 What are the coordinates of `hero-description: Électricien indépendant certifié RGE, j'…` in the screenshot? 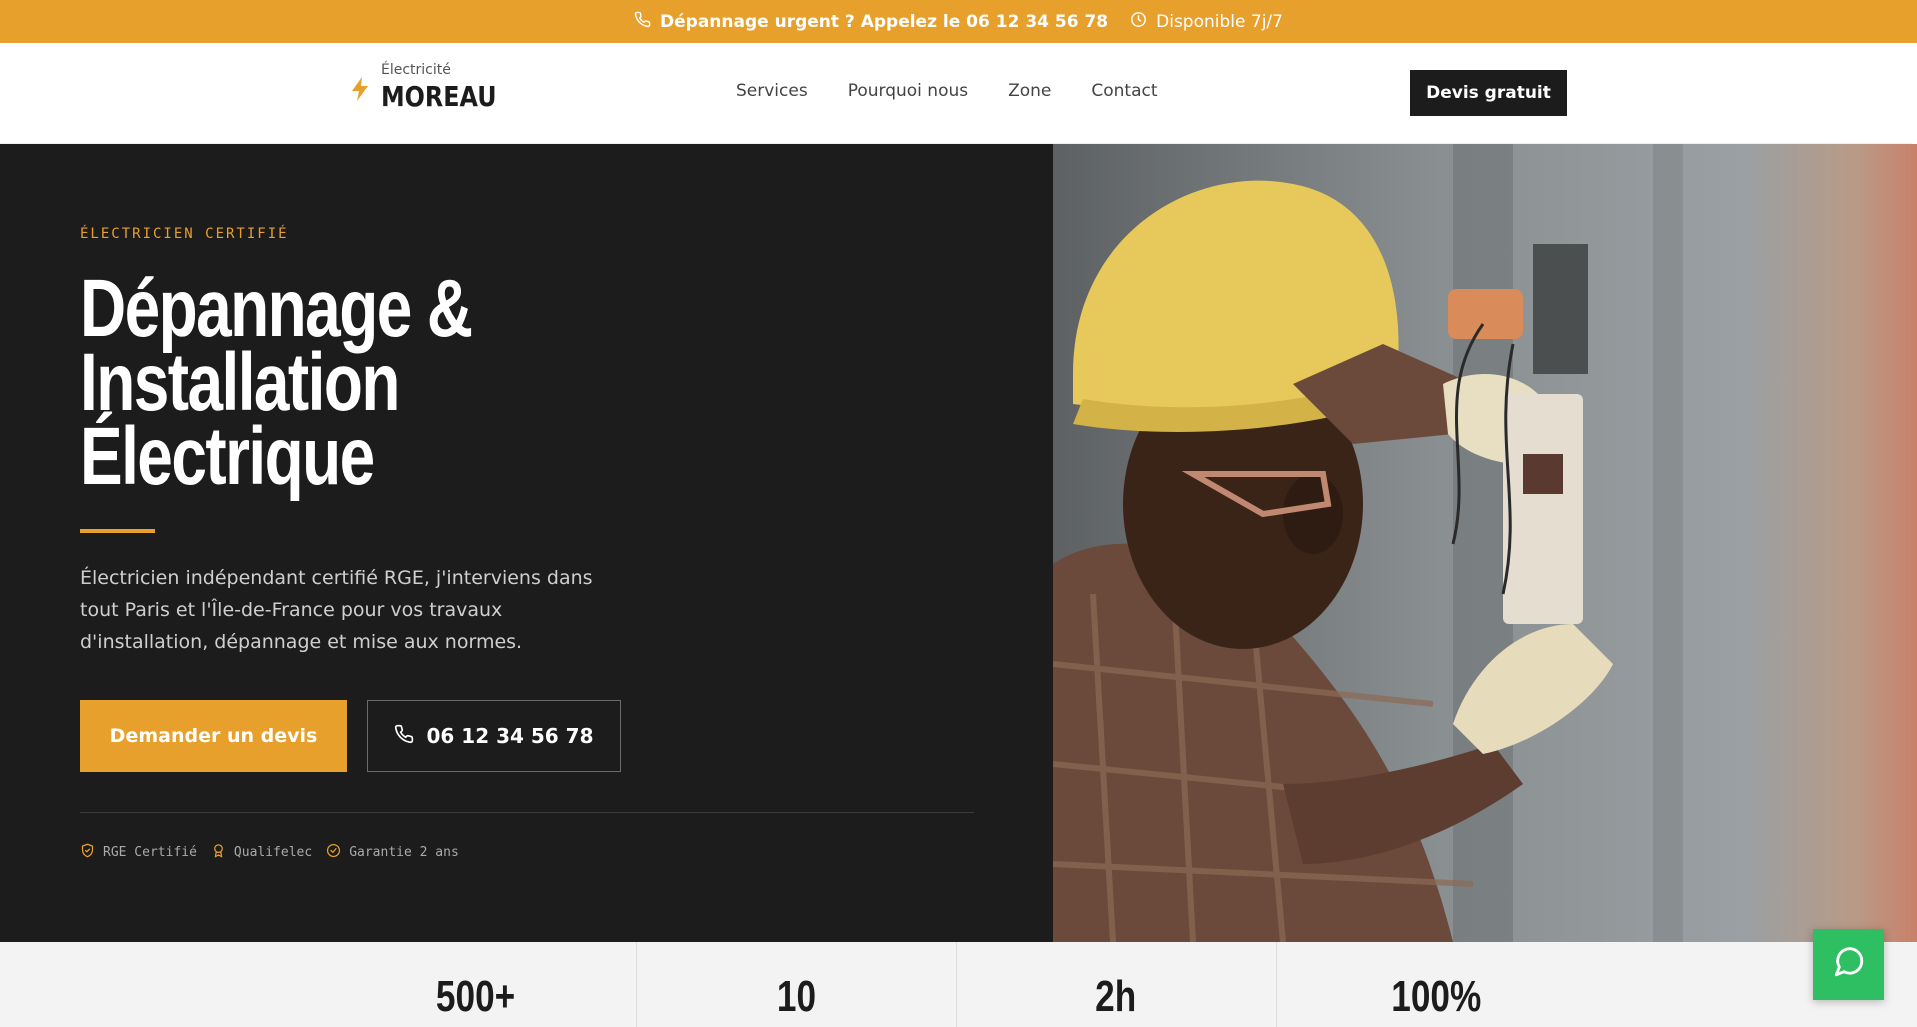 It's located at (336, 610).